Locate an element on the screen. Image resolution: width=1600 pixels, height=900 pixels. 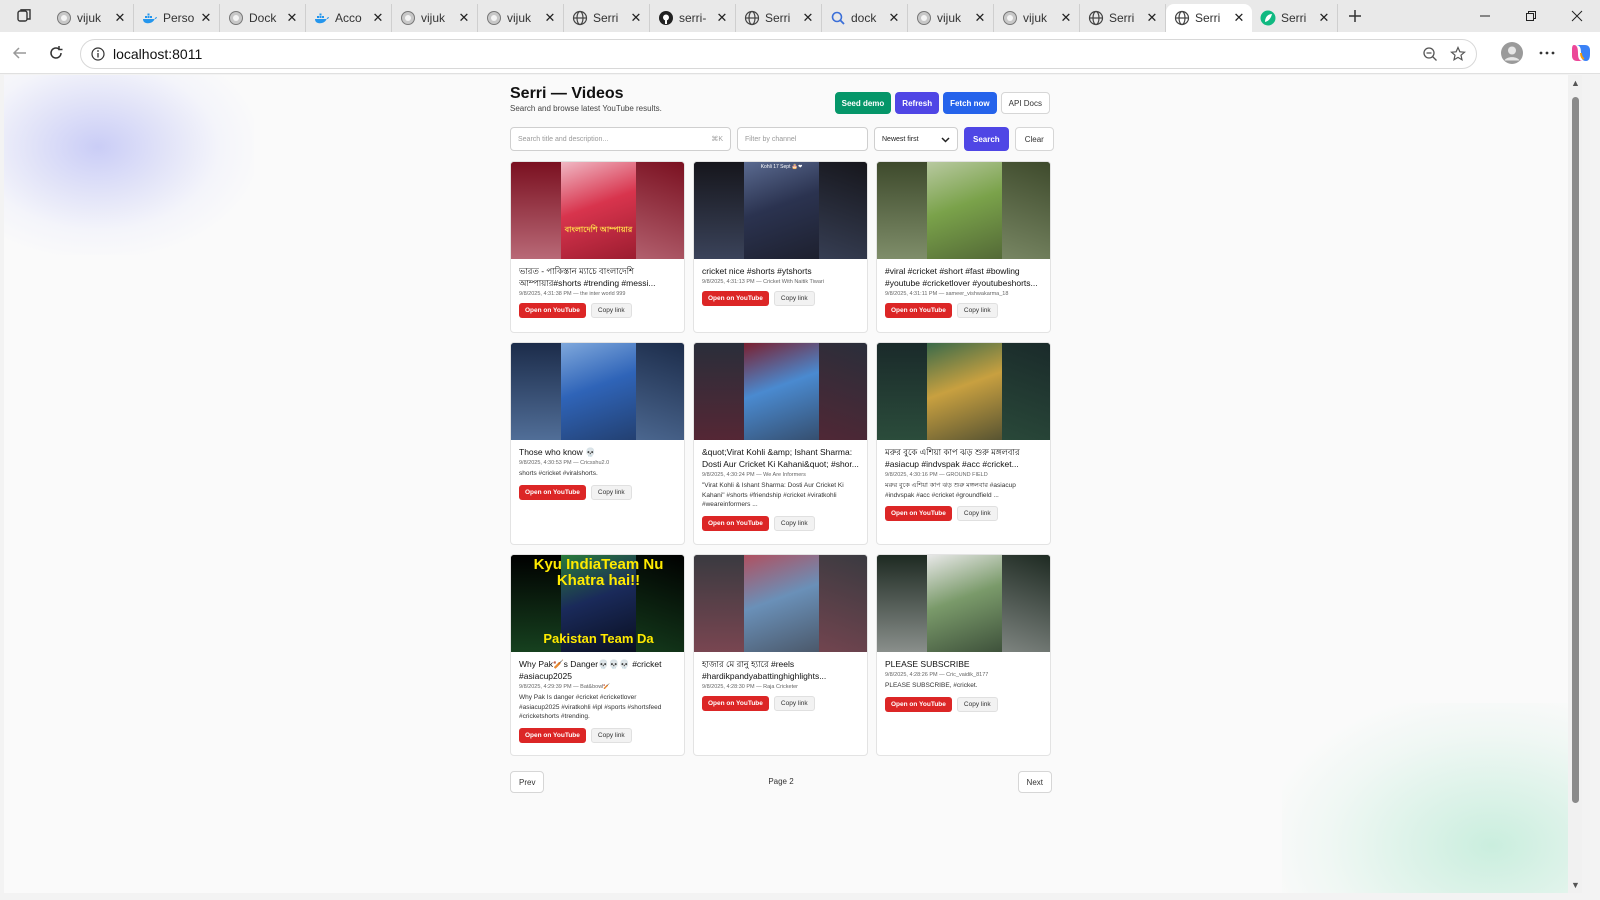
sort-select: Newest first is located at coordinates (916, 139).